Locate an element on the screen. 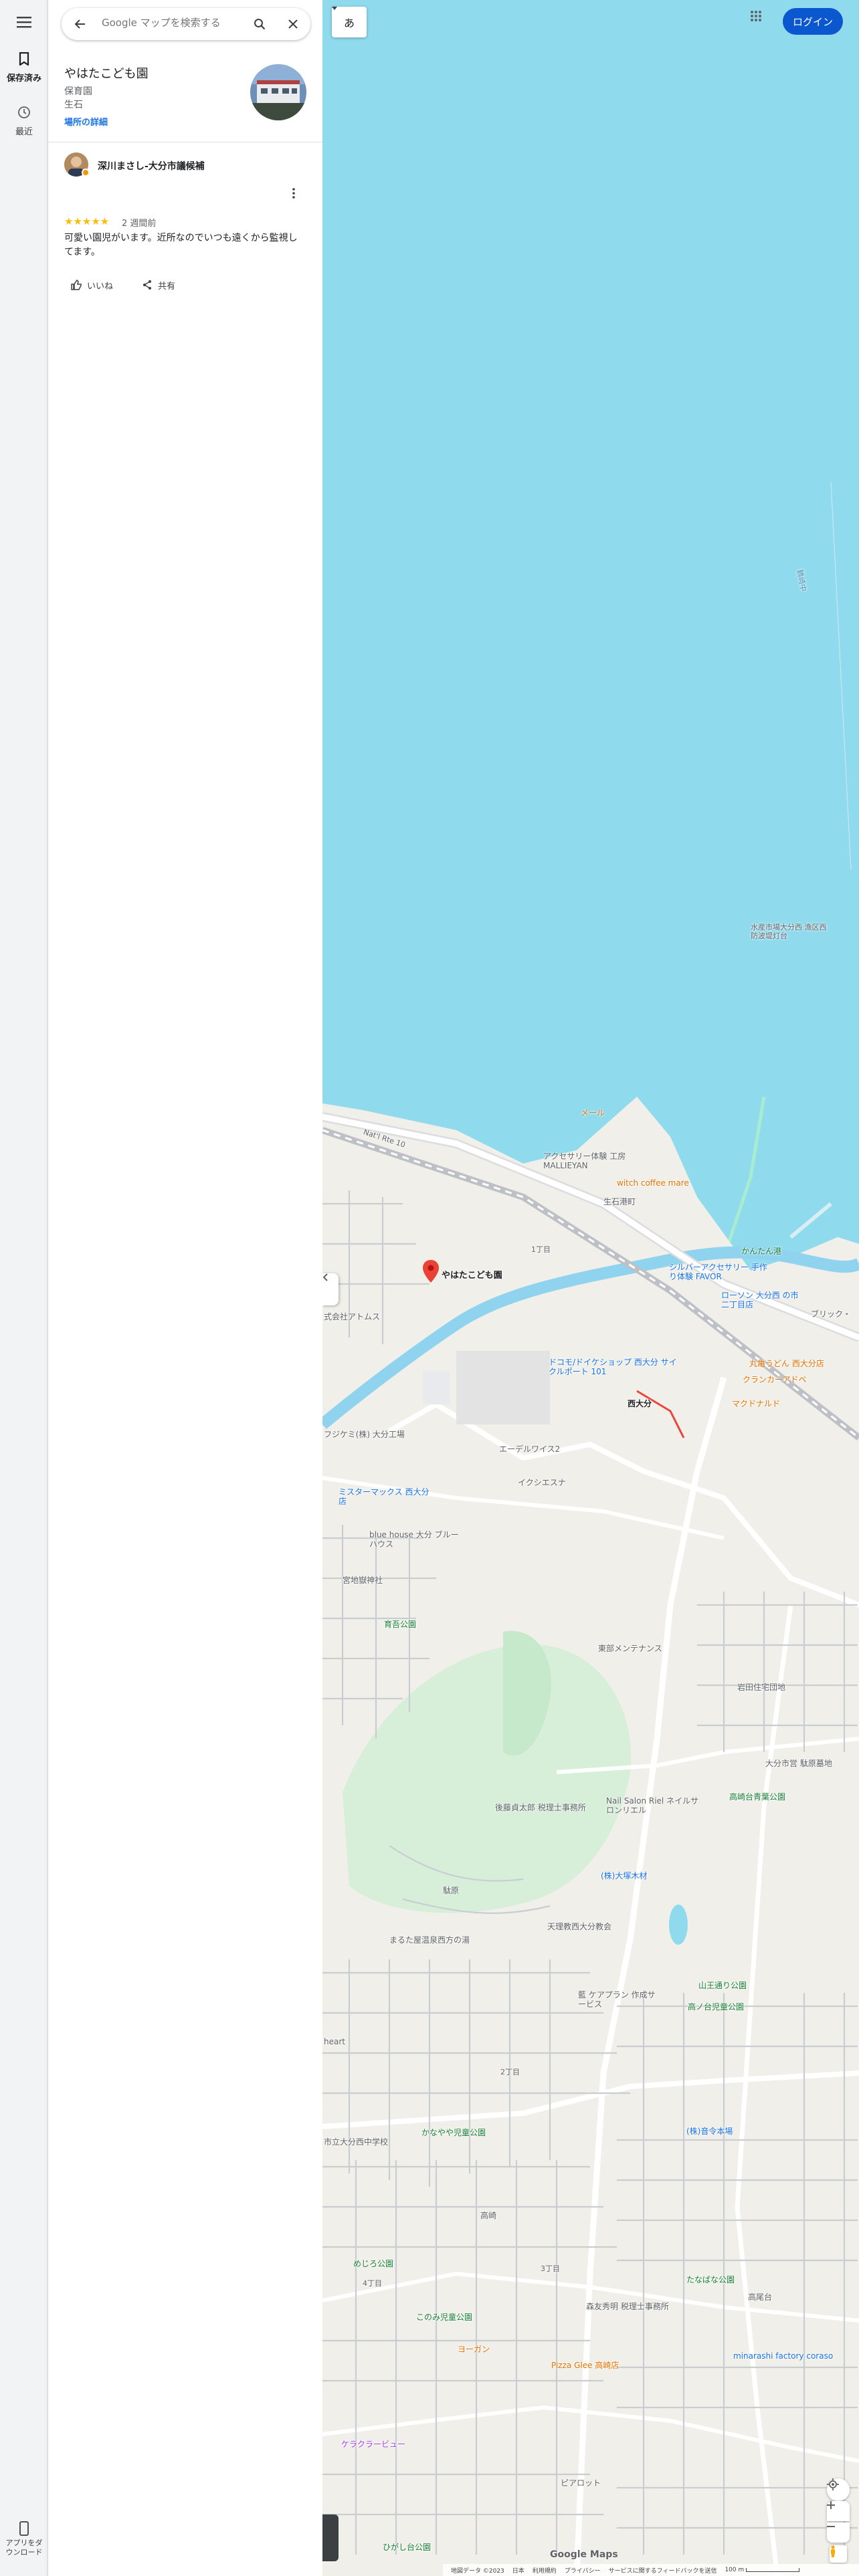 The width and height of the screenshot is (859, 2576). history-icon is located at coordinates (24, 112).